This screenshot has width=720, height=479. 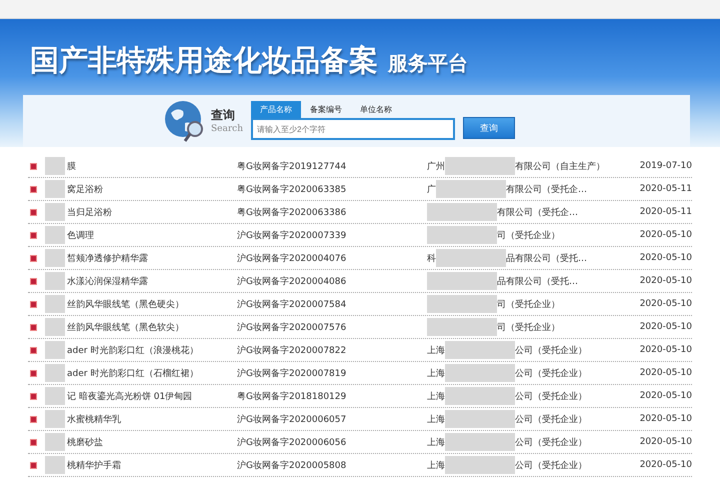 I want to click on product-link: 桃精华护手霜, so click(x=94, y=465).